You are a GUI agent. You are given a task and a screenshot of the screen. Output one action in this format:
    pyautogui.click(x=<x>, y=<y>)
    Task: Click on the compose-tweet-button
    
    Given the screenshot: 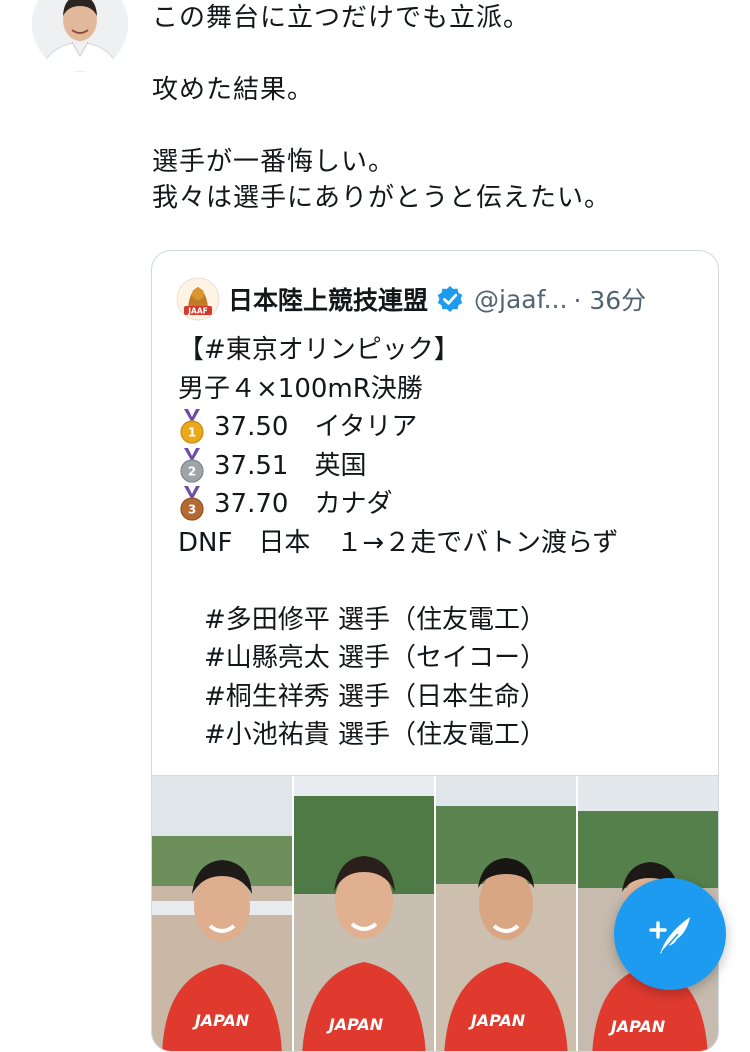 What is the action you would take?
    pyautogui.click(x=670, y=934)
    